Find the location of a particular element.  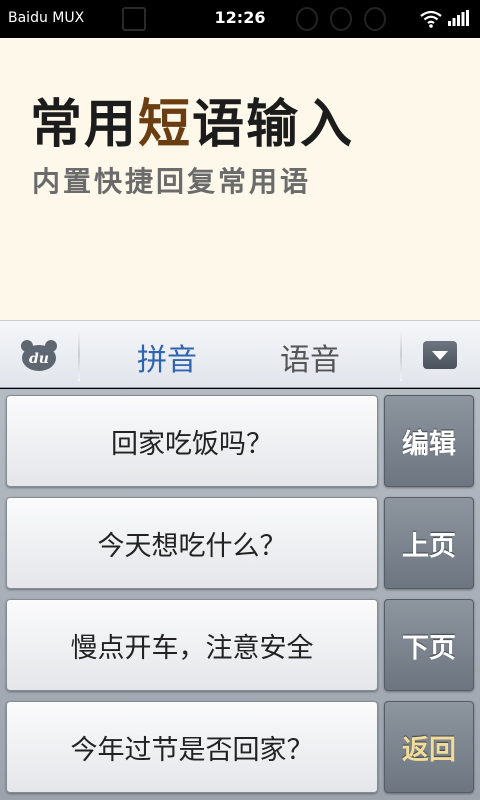

phrase-item: 慢点开车，注意安全 is located at coordinates (192, 645).